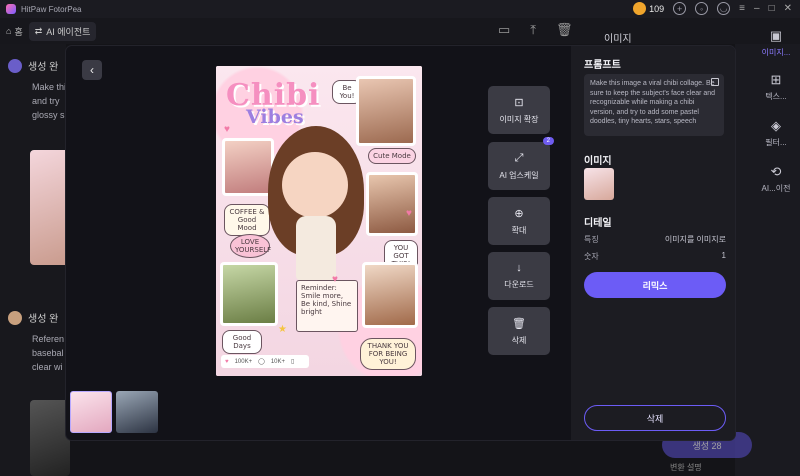 The height and width of the screenshot is (476, 800). Describe the element at coordinates (49, 87) in the screenshot. I see `feed-text-line: Make thi` at that location.